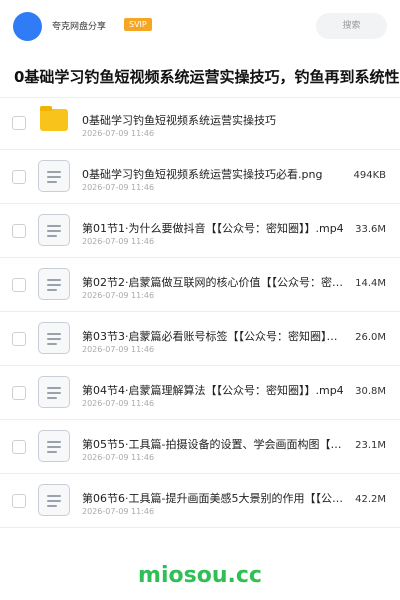  I want to click on page-title: 0基础学习钓鱼短视频系统运营实操技巧，钓鱼再到系统性, so click(207, 77).